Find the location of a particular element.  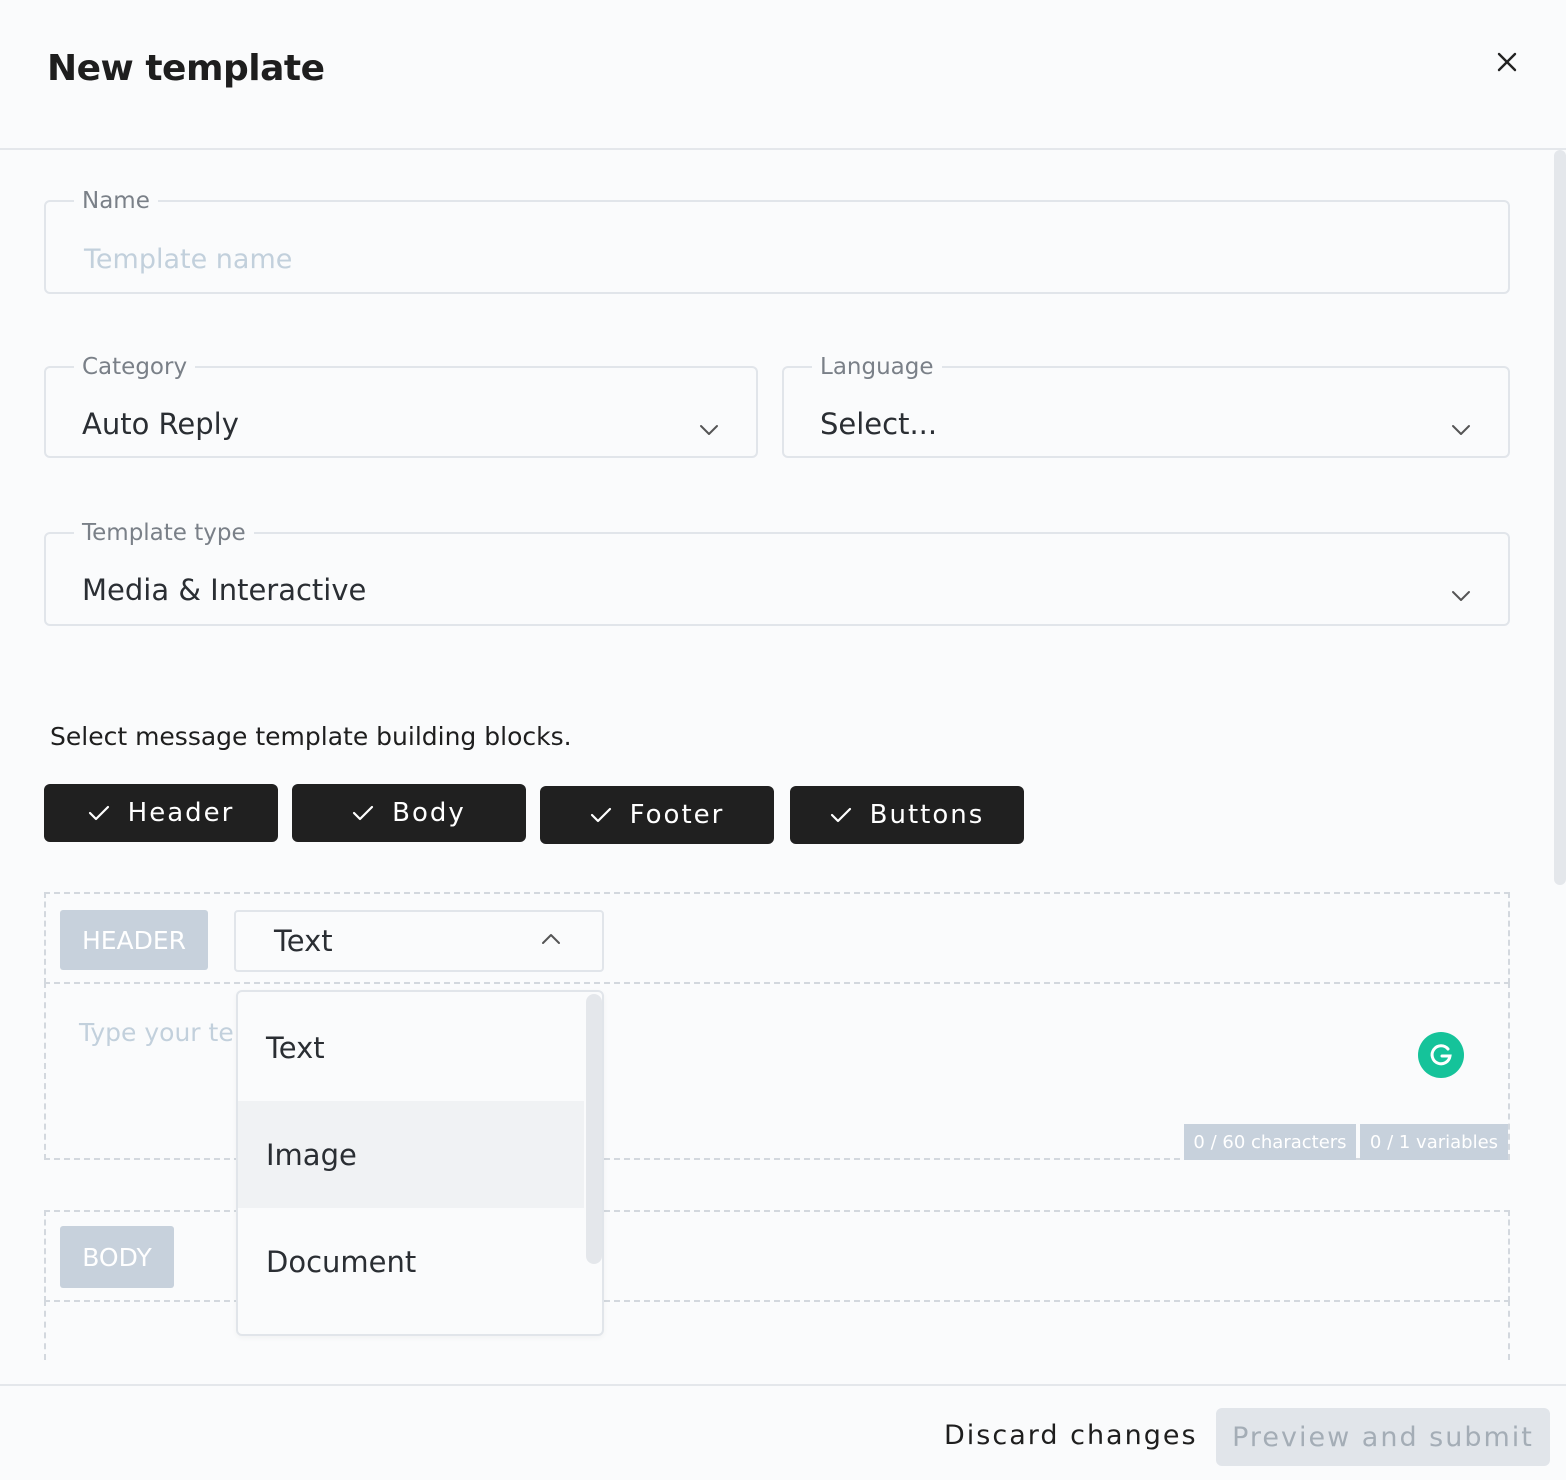

buttons-block-chip: Buttons is located at coordinates (907, 815).